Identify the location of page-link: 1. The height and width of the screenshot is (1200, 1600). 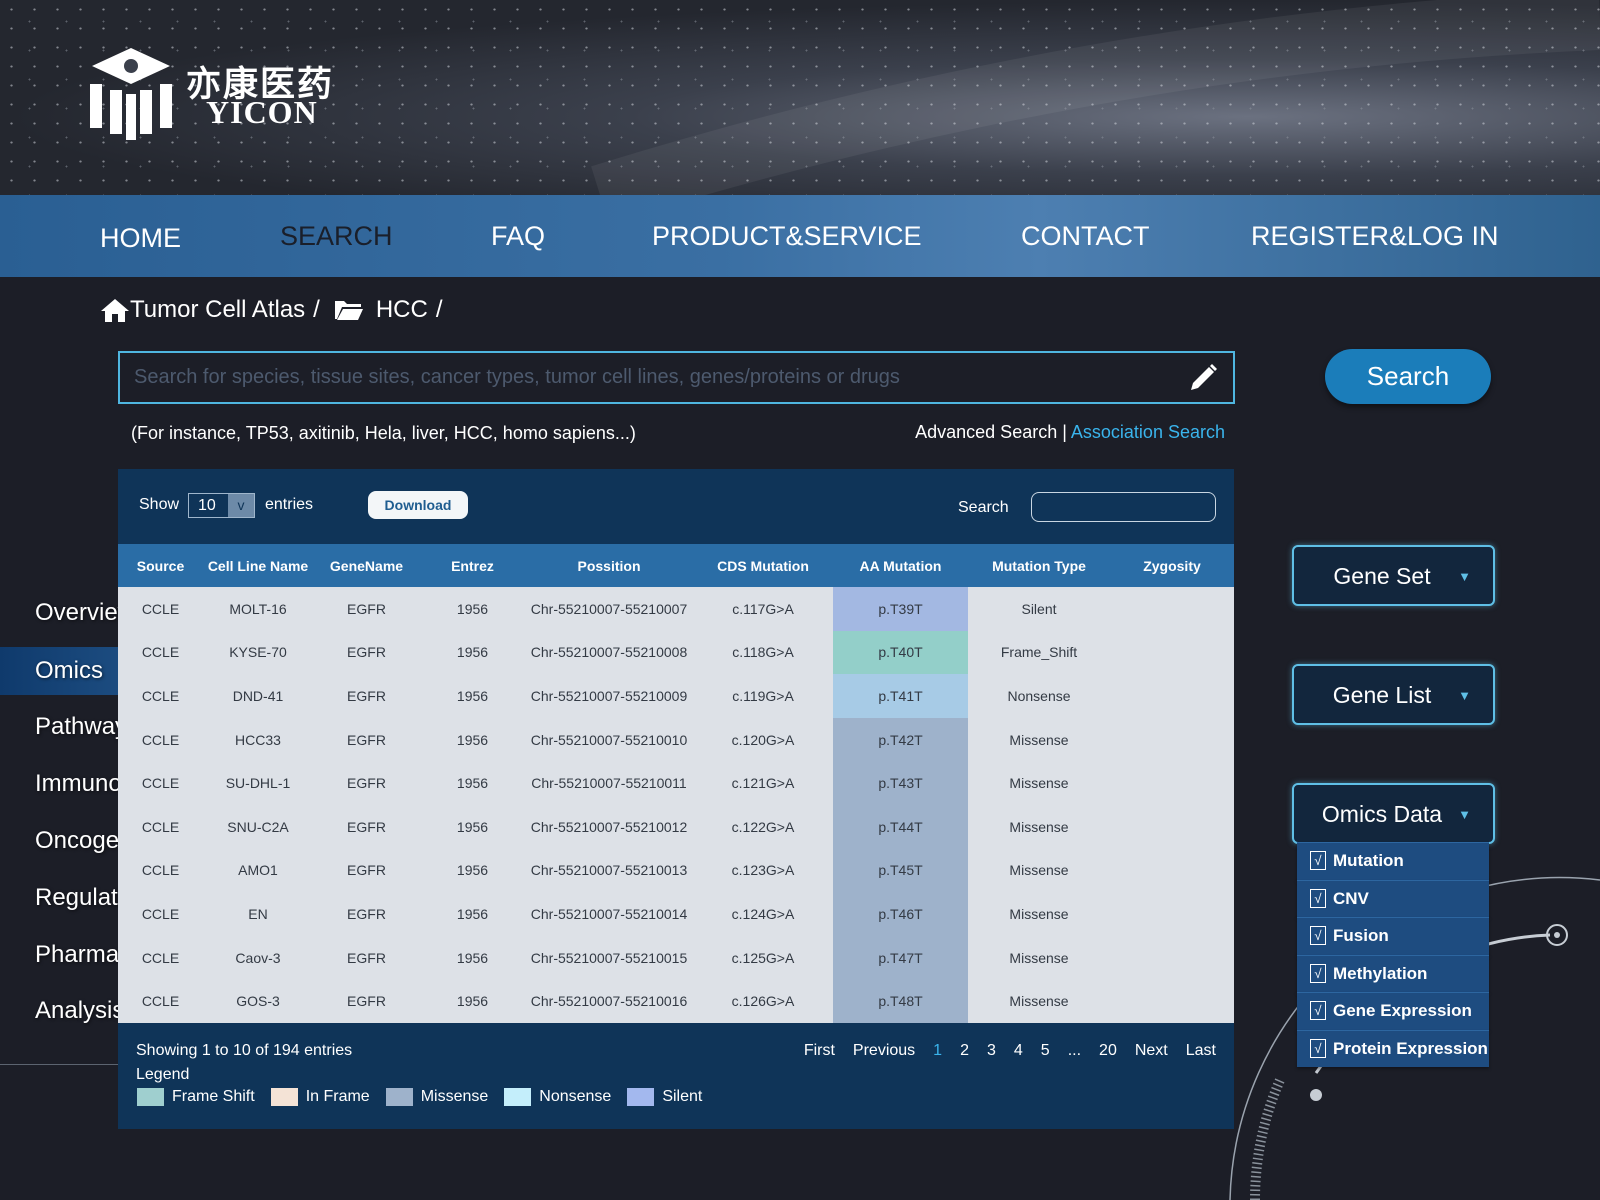
(937, 1051).